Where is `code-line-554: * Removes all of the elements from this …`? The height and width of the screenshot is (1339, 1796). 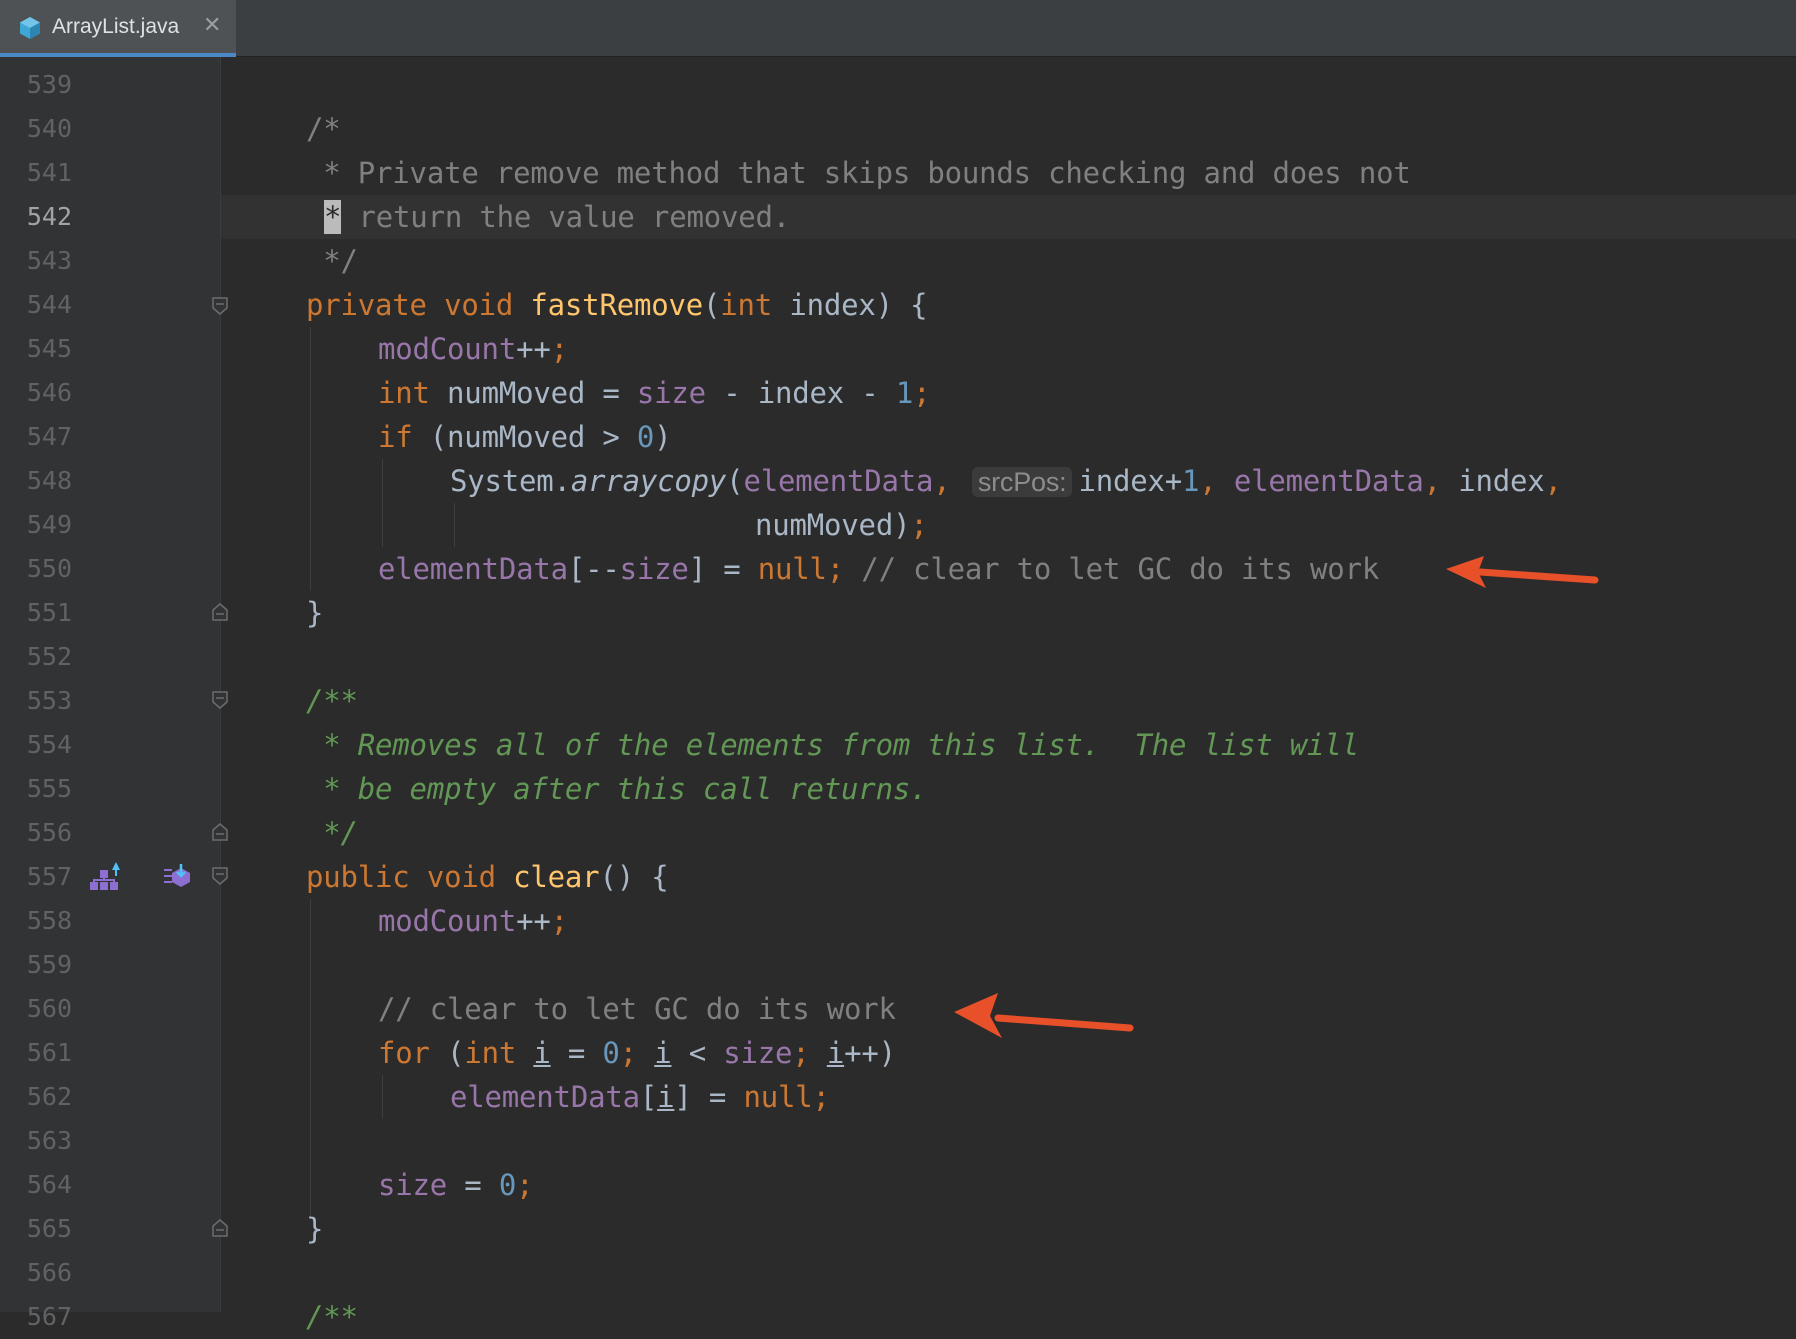 code-line-554: * Removes all of the elements from this … is located at coordinates (832, 745).